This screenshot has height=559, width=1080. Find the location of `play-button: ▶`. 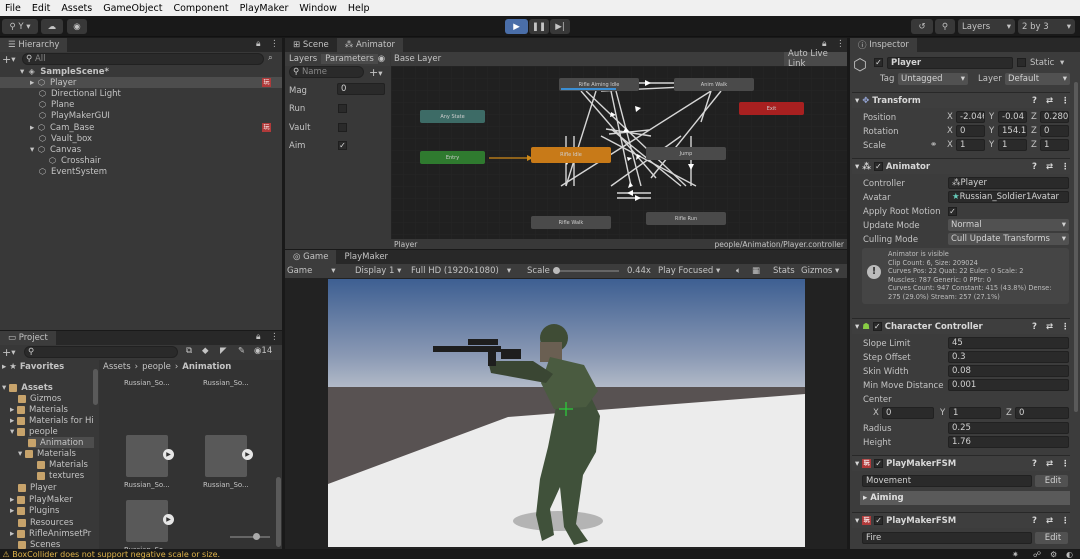

play-button: ▶ is located at coordinates (516, 26).